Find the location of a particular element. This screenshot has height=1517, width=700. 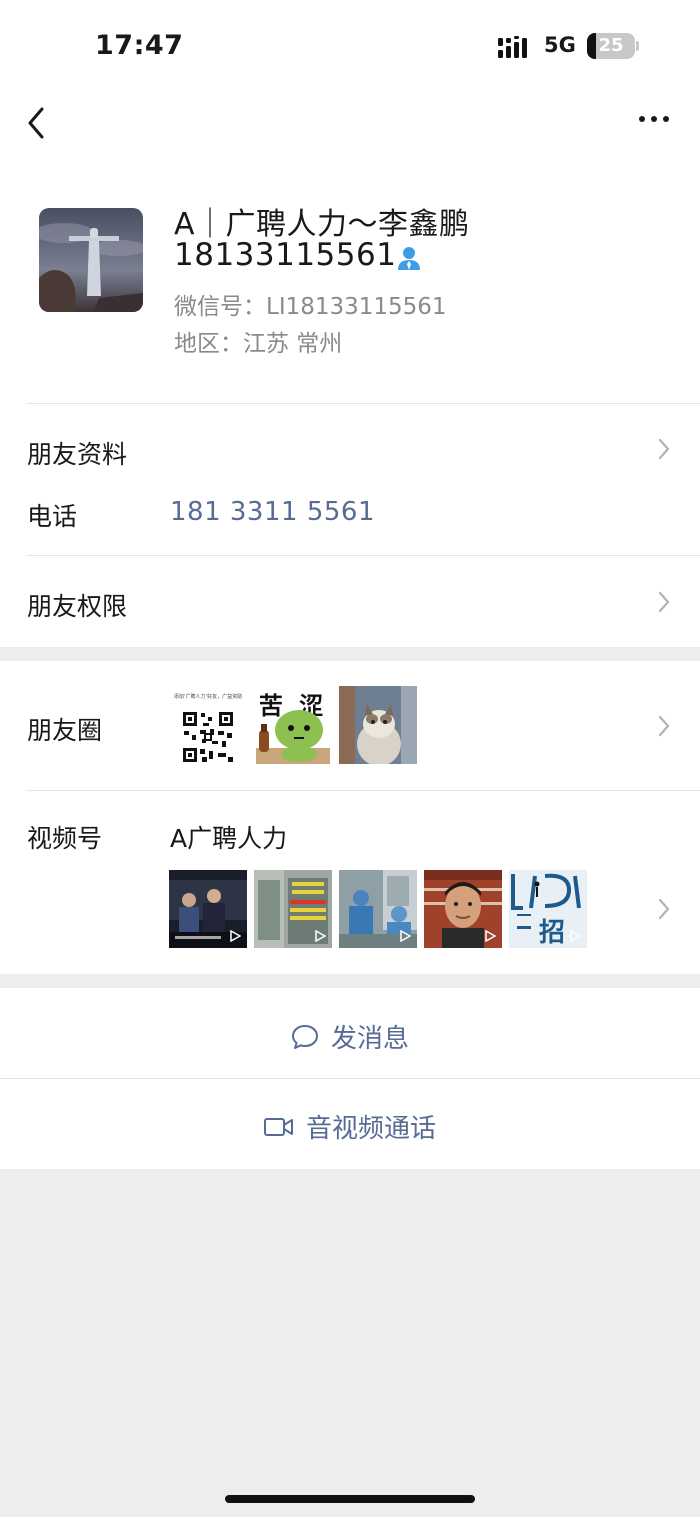

status-time: 17:47 is located at coordinates (139, 45).